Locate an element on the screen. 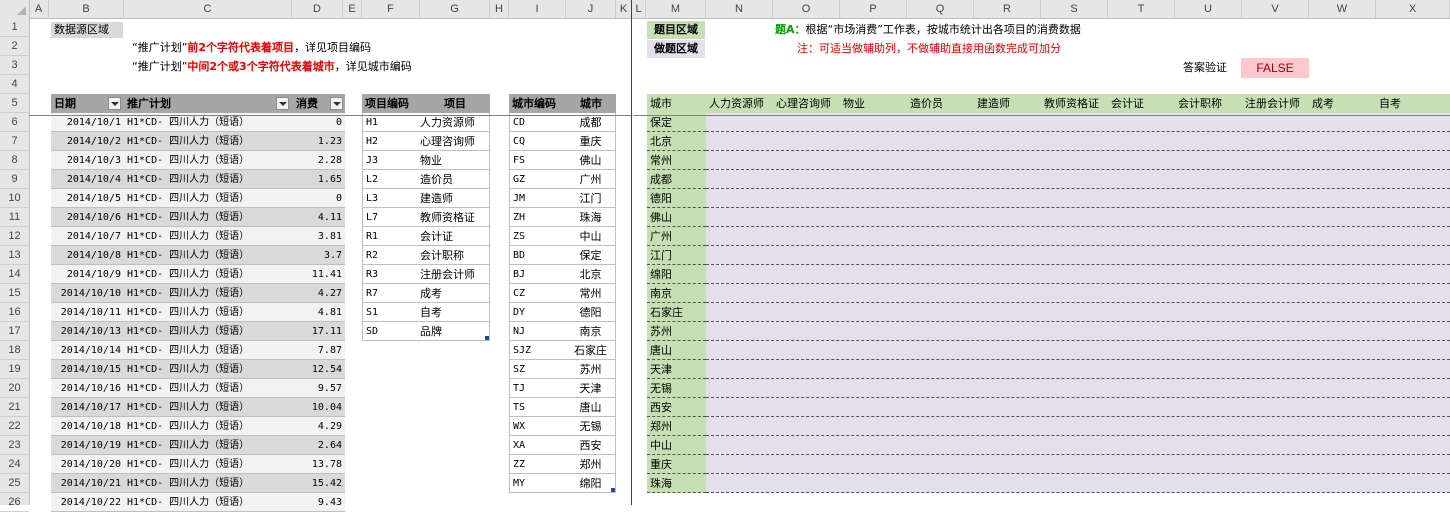 The image size is (1450, 512). data-date-cell: 2014/10/13 is located at coordinates (87, 331).